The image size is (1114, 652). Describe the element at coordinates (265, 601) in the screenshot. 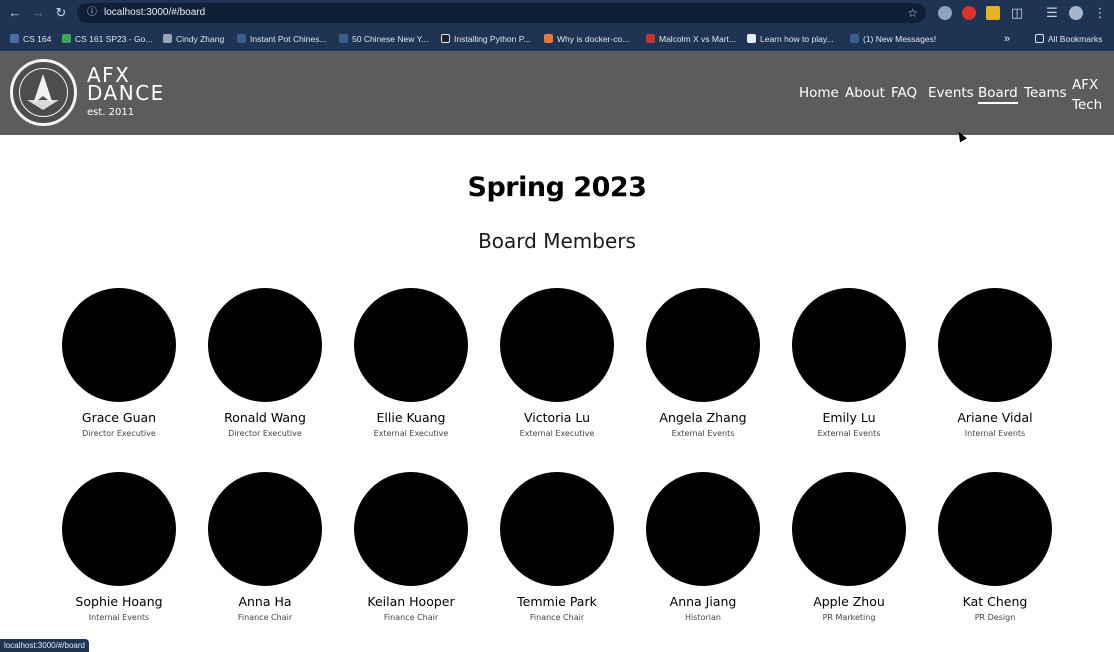

I see `member-name: Anna Ha` at that location.